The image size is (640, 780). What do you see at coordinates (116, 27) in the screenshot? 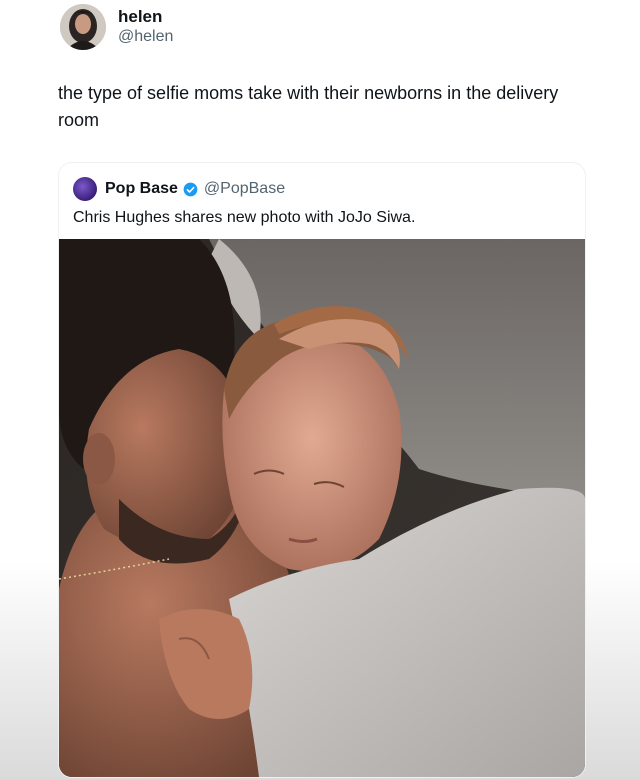
I see `tweet-header: helen @helen` at bounding box center [116, 27].